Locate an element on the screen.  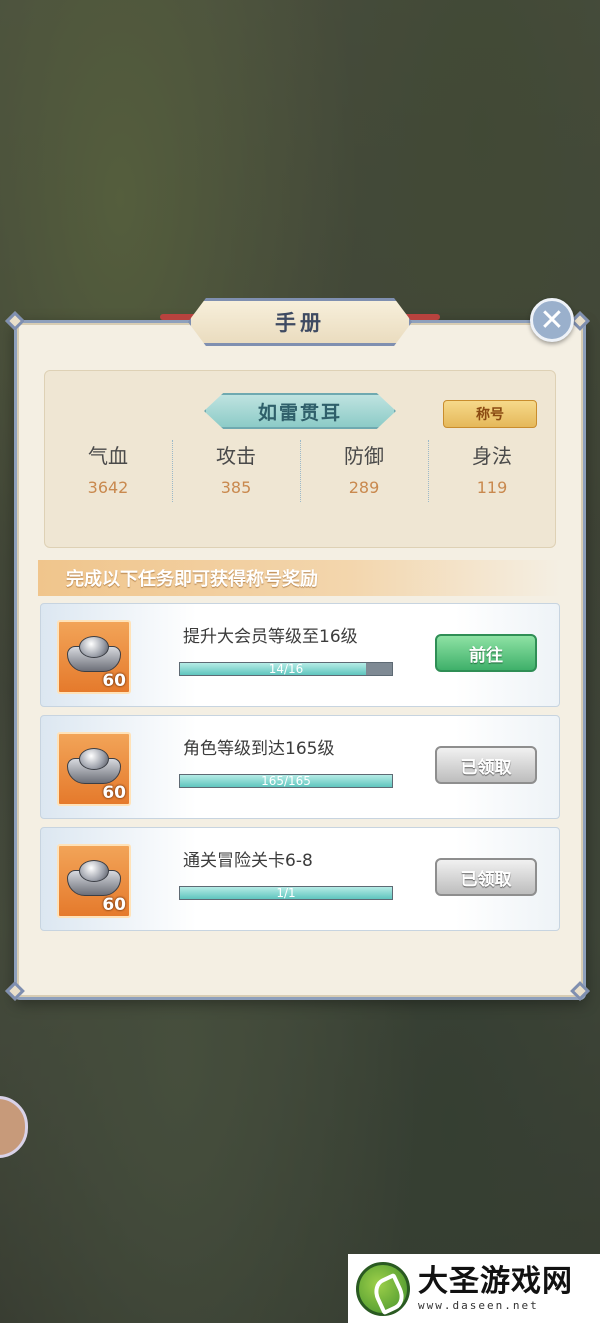
stat-defense: 防御 289 is located at coordinates (364, 468).